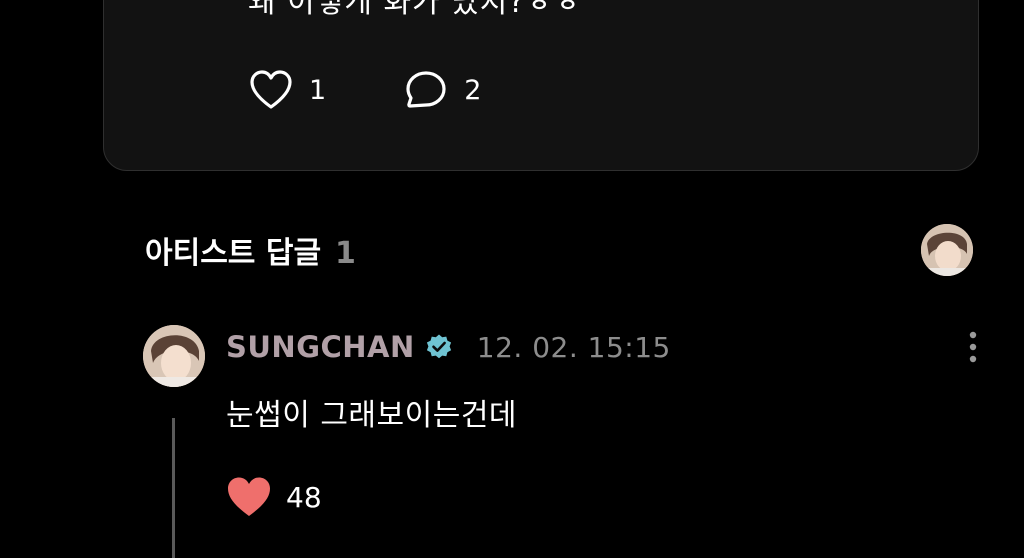  I want to click on post-text: 왜 이렇게 화가 났지?ㅎㅎ, so click(415, 10).